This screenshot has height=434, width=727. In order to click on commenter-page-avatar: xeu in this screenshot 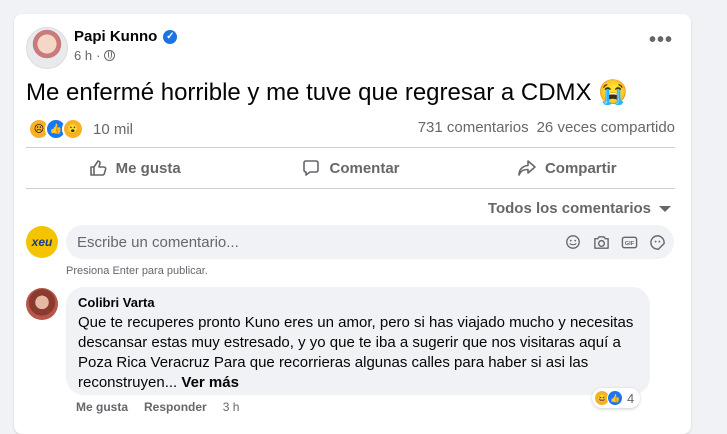, I will do `click(42, 242)`.